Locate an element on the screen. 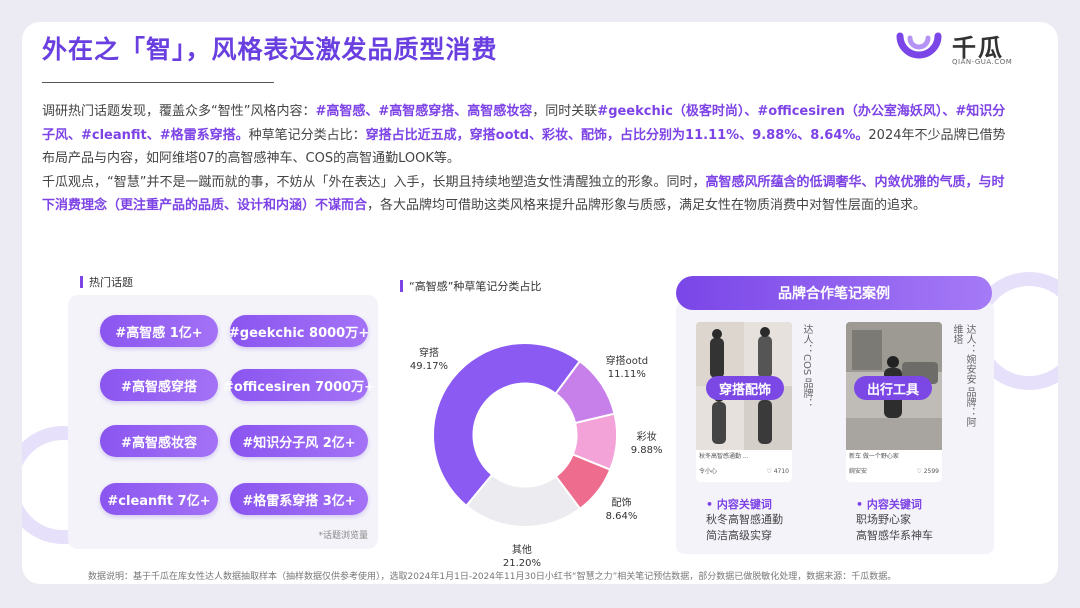 The width and height of the screenshot is (1080, 608). donut-value-label: 11.11% is located at coordinates (626, 374).